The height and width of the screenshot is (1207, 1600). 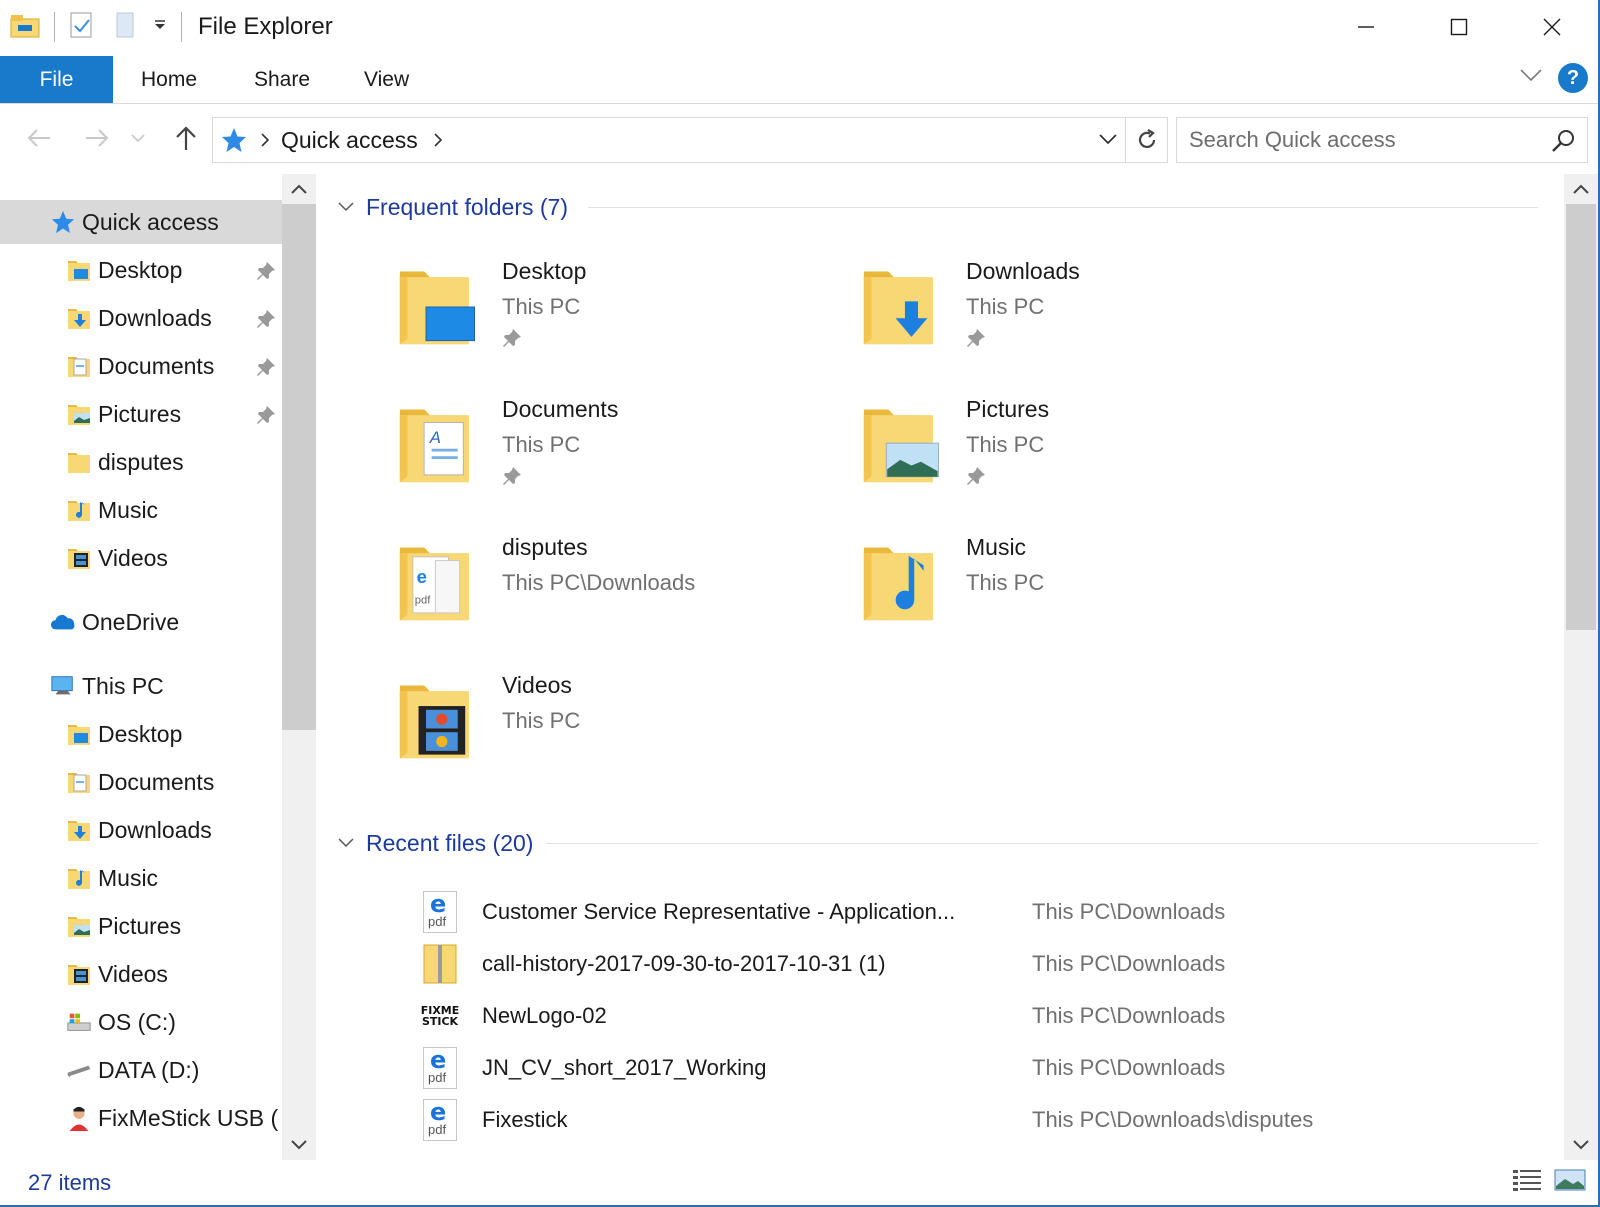 I want to click on frequent-folder-music: Music This PC, so click(x=1000, y=586).